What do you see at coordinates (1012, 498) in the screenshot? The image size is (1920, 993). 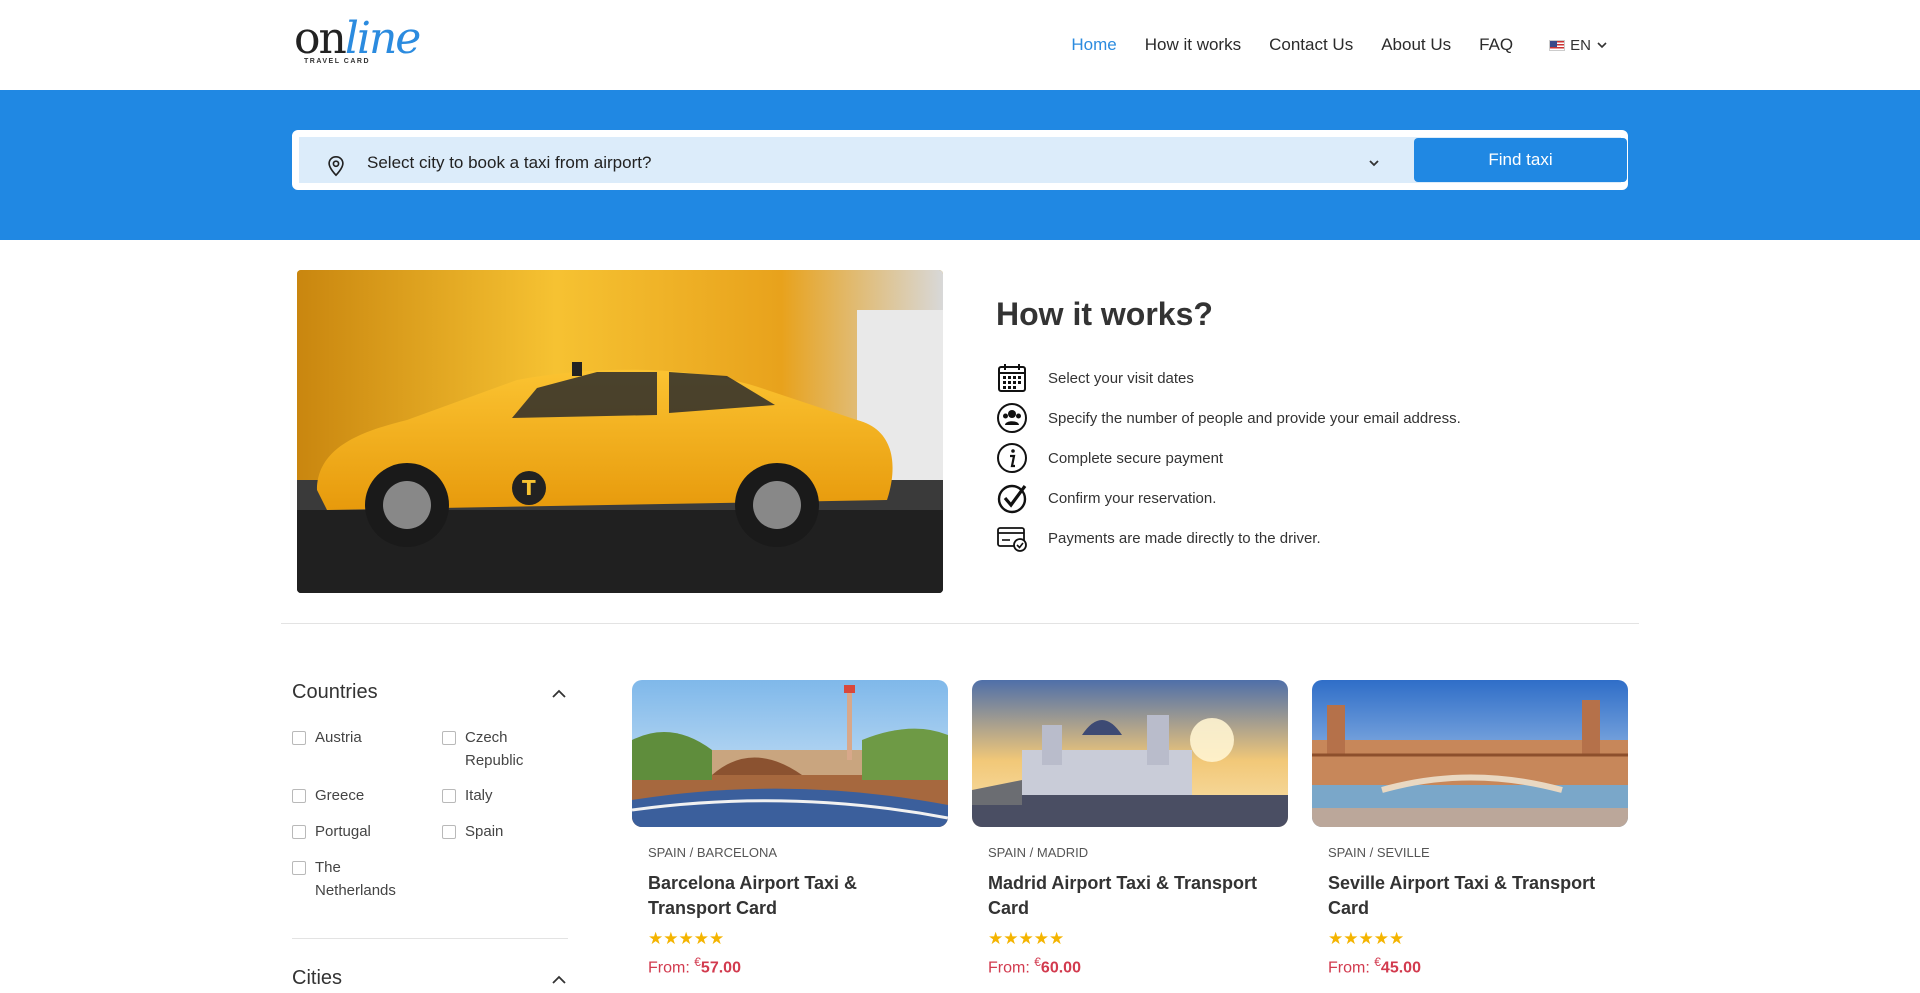 I see `check-circle-icon` at bounding box center [1012, 498].